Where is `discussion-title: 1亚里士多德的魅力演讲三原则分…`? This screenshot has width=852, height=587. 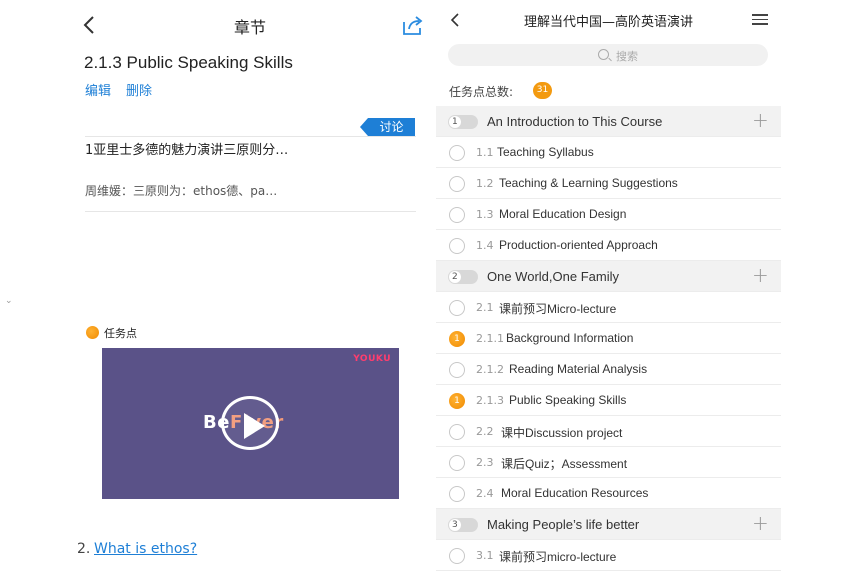 discussion-title: 1亚里士多德的魅力演讲三原则分… is located at coordinates (186, 148).